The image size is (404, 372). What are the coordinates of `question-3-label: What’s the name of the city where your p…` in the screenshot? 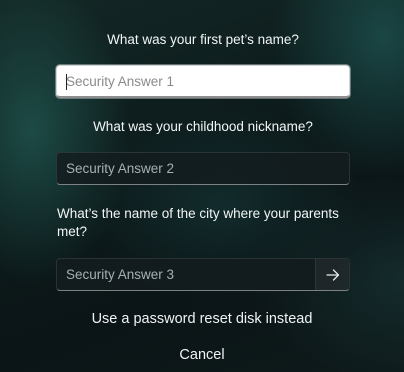 It's located at (198, 222).